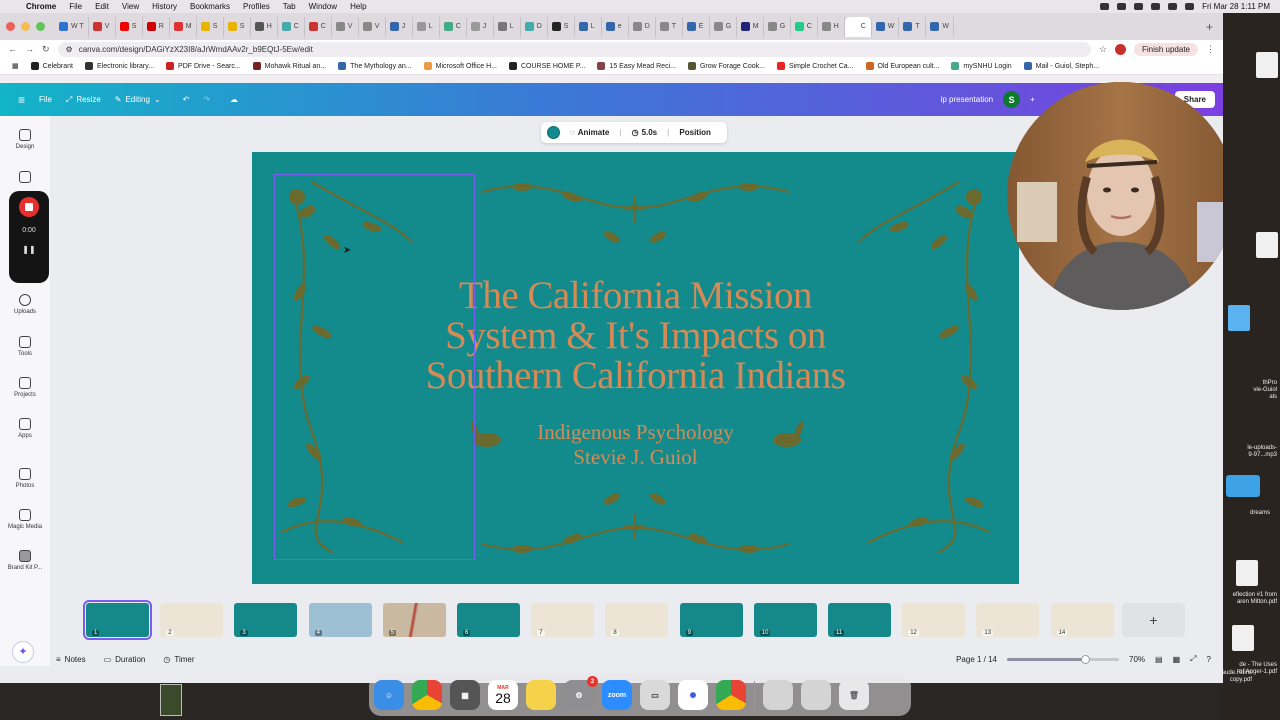 This screenshot has width=1280, height=720. I want to click on launchpad-icon: ▦, so click(465, 695).